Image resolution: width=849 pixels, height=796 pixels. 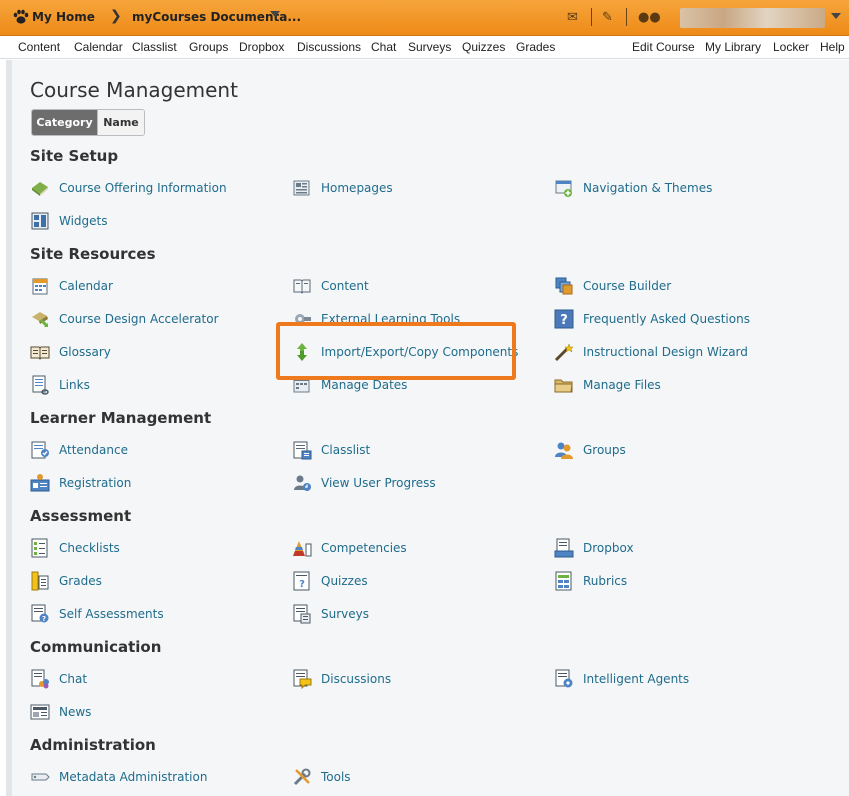 I want to click on section-heading: Site Resources, so click(x=93, y=254).